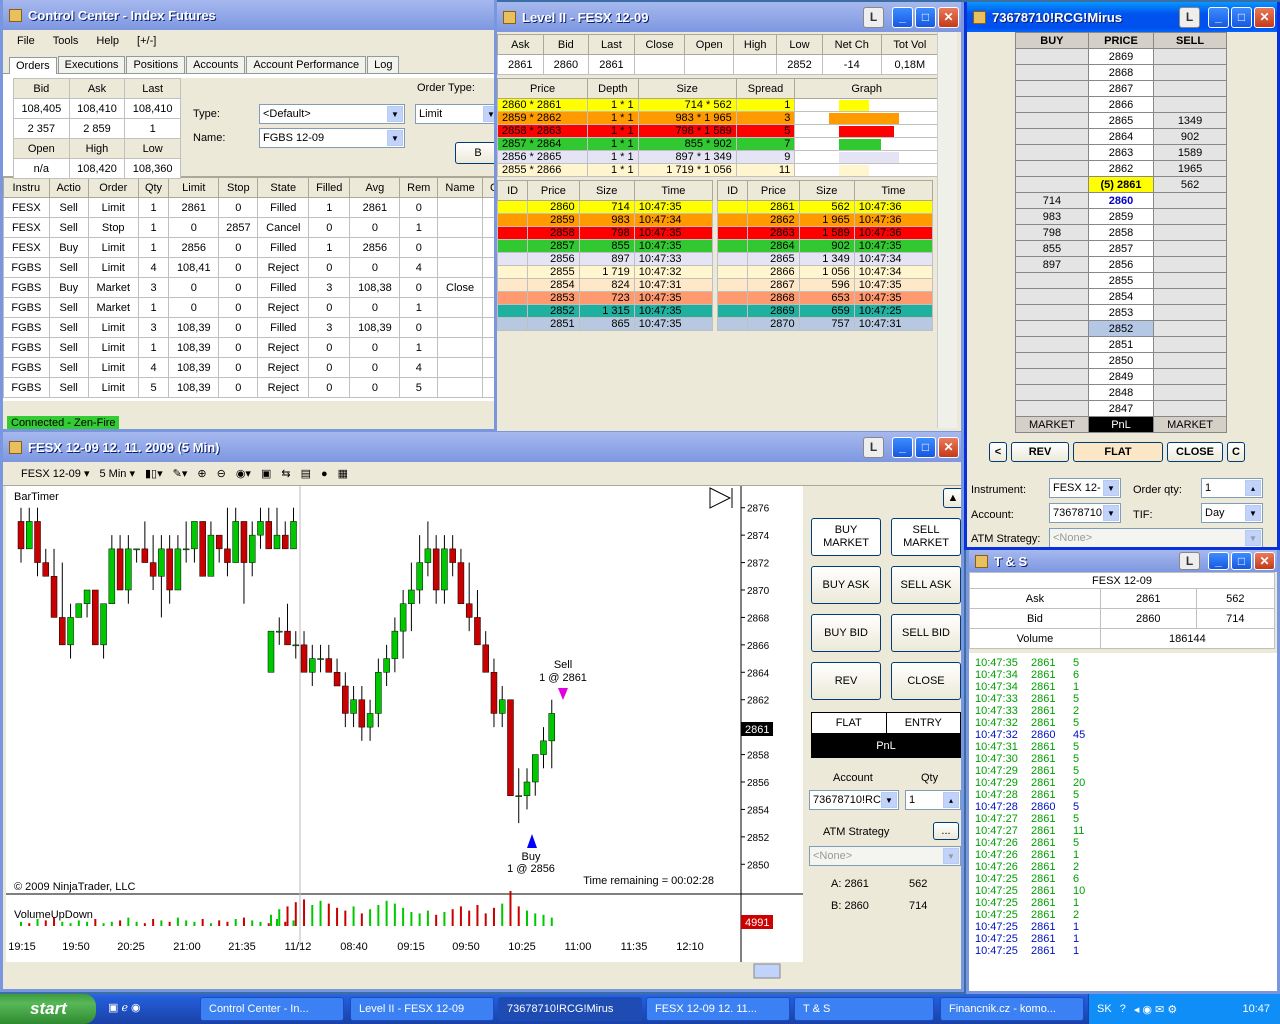  What do you see at coordinates (1052, 200) in the screenshot?
I see `buy-cell: 714` at bounding box center [1052, 200].